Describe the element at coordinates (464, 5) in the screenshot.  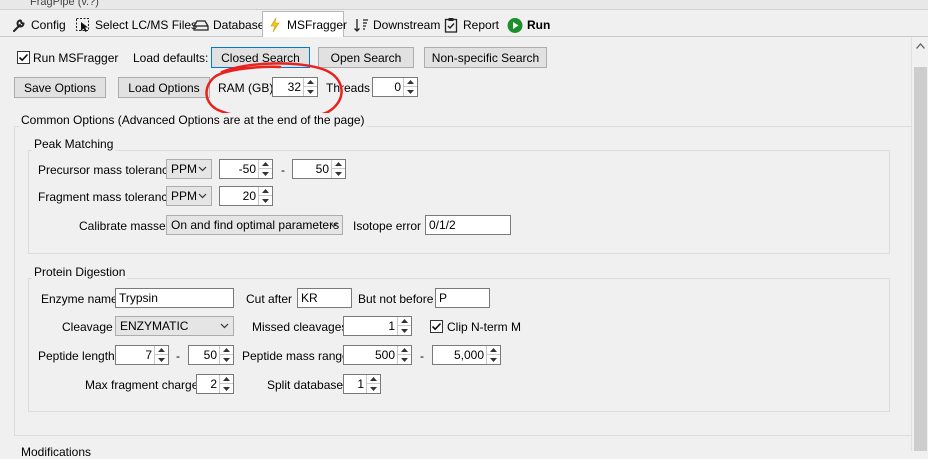
I see `window-titlebar: FragPipe (v.?)` at that location.